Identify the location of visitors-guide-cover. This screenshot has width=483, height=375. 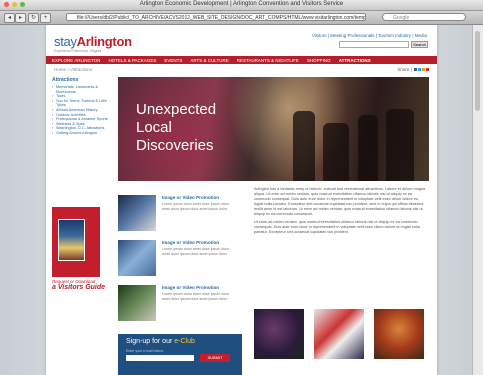
(71, 240).